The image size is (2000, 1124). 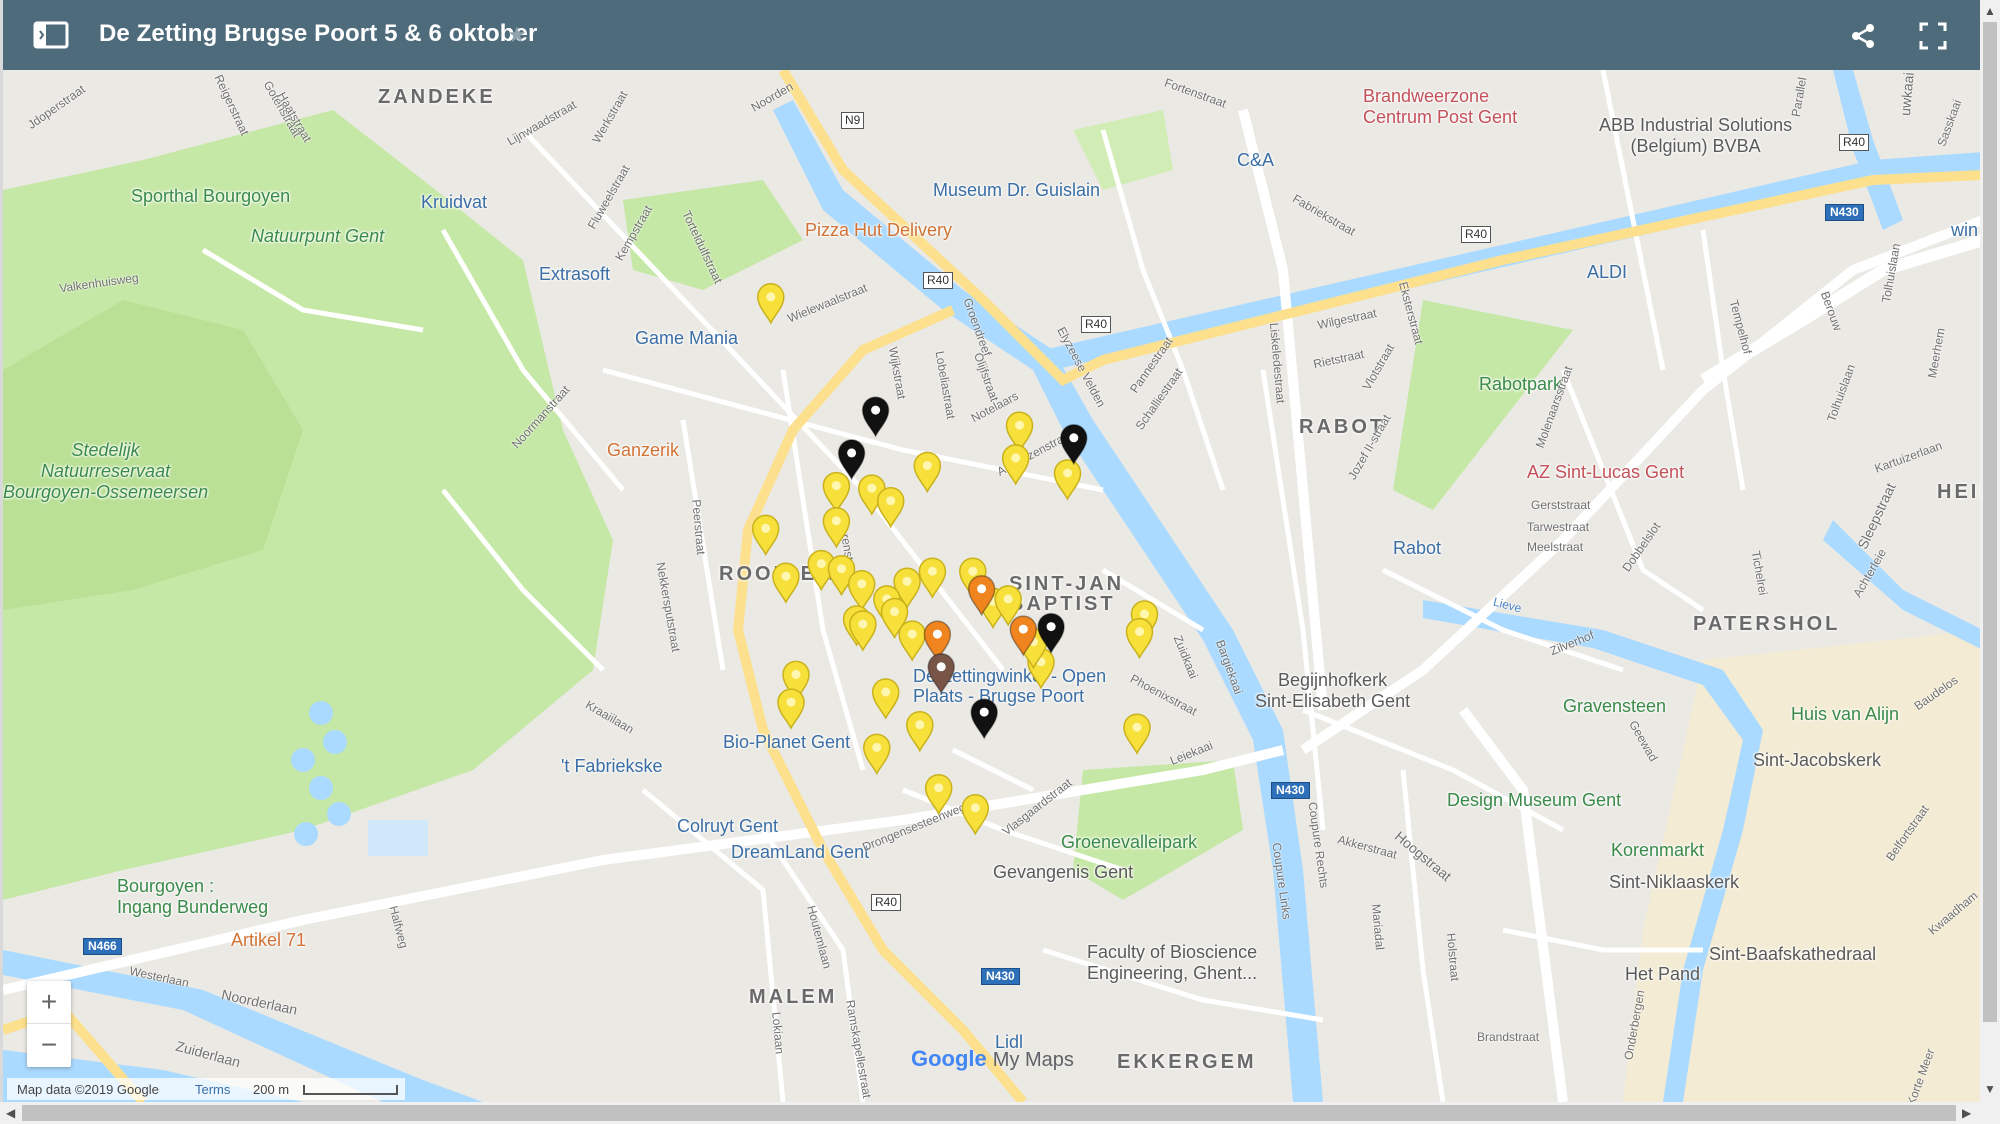 What do you see at coordinates (10, 1113) in the screenshot?
I see `scroll-left-arrow-icon: ◀` at bounding box center [10, 1113].